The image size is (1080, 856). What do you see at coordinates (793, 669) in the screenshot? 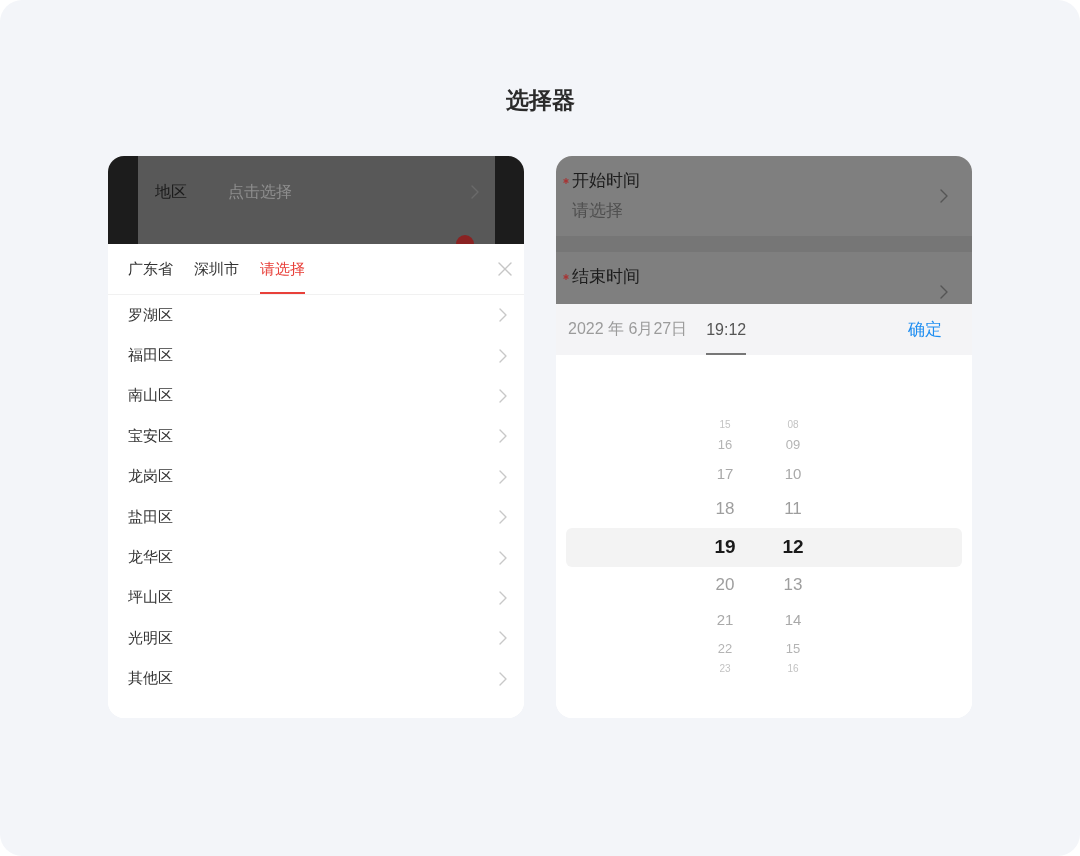
I see `minute-option: 16` at bounding box center [793, 669].